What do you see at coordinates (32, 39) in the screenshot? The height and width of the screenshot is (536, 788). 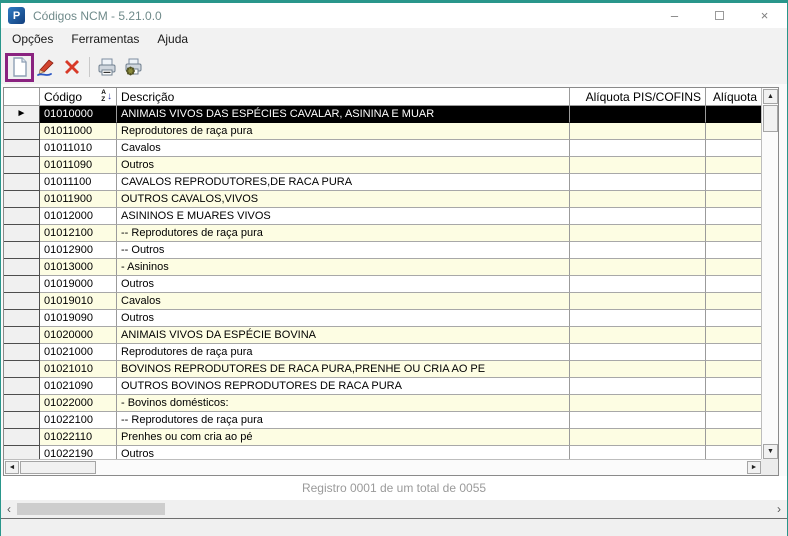 I see `menu-opcoes: Opções` at bounding box center [32, 39].